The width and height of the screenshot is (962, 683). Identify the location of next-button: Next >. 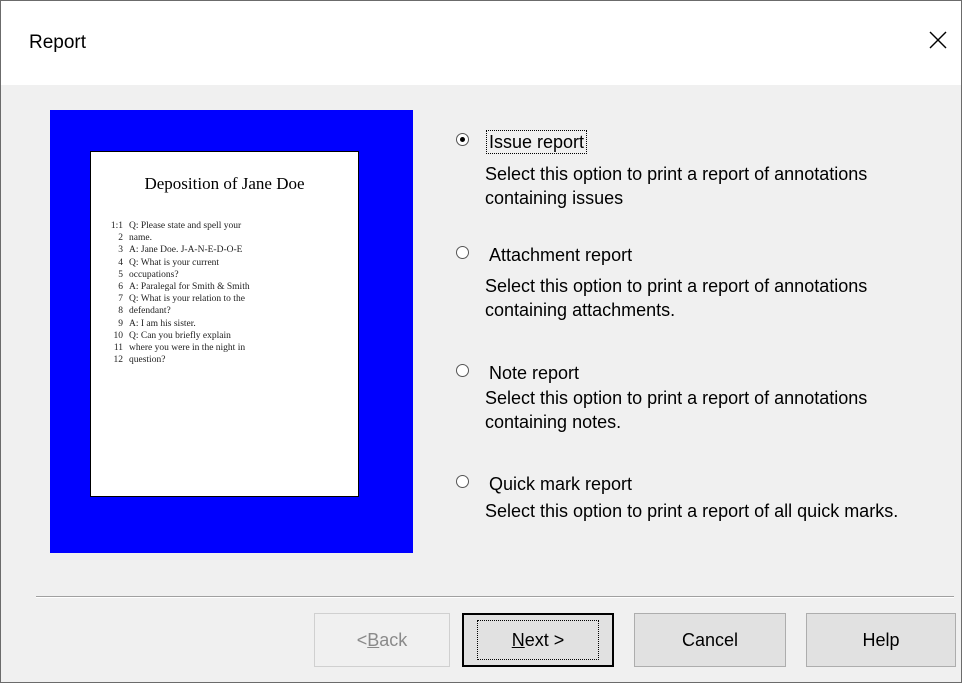
(538, 640).